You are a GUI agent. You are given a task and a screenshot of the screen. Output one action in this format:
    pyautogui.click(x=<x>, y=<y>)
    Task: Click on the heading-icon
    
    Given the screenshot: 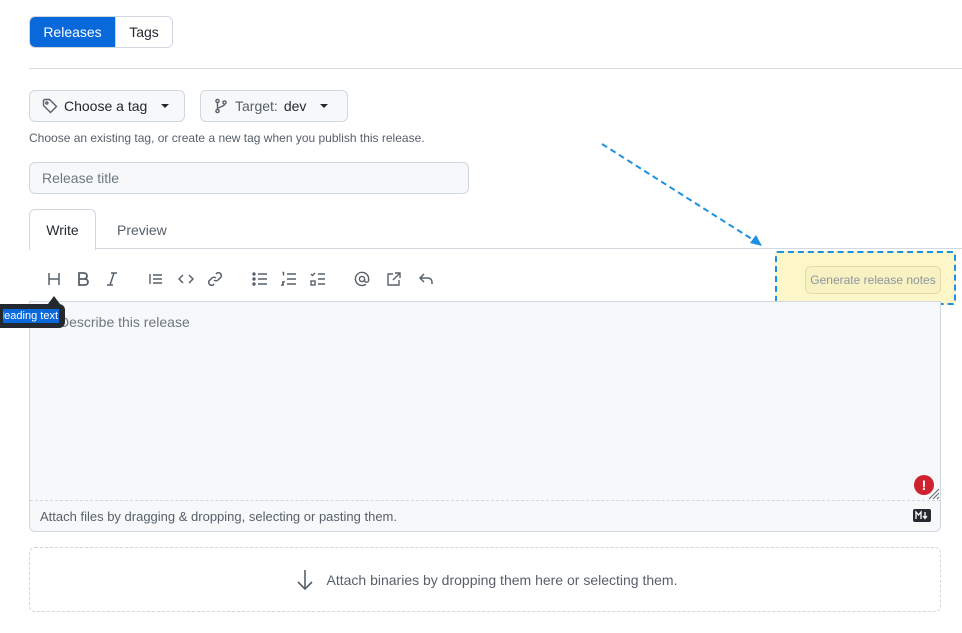 What is the action you would take?
    pyautogui.click(x=54, y=279)
    